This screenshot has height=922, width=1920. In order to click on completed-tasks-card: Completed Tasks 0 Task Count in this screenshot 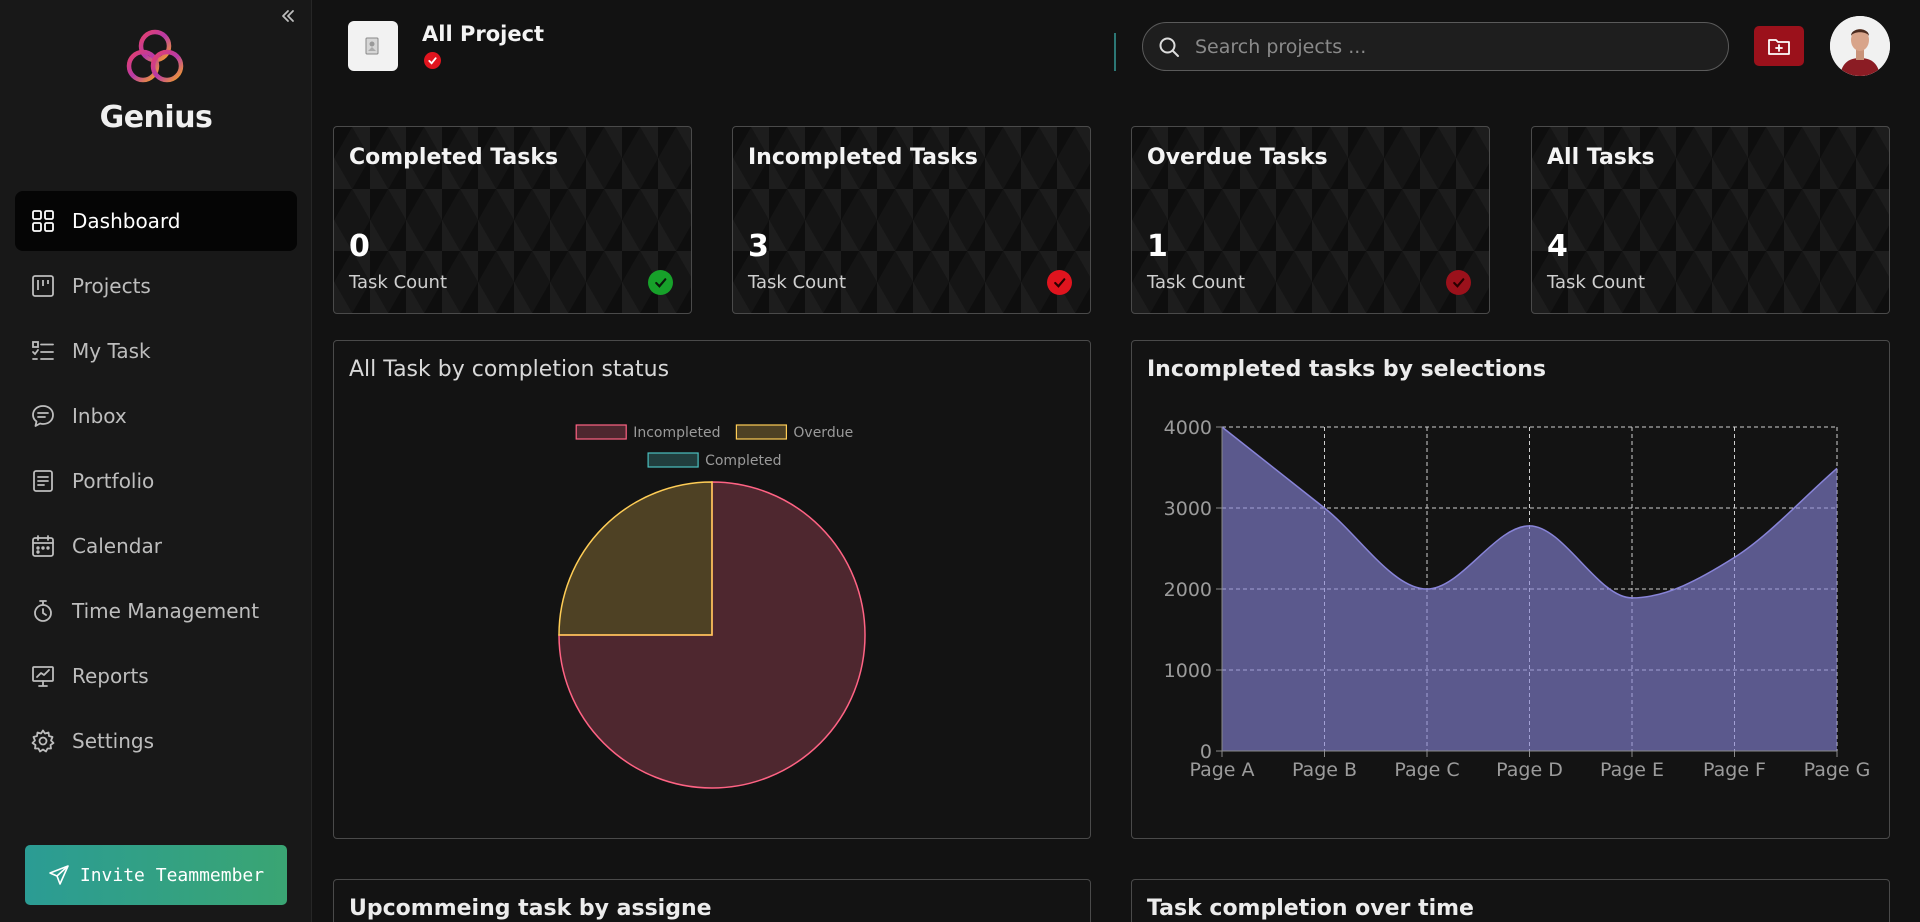, I will do `click(512, 220)`.